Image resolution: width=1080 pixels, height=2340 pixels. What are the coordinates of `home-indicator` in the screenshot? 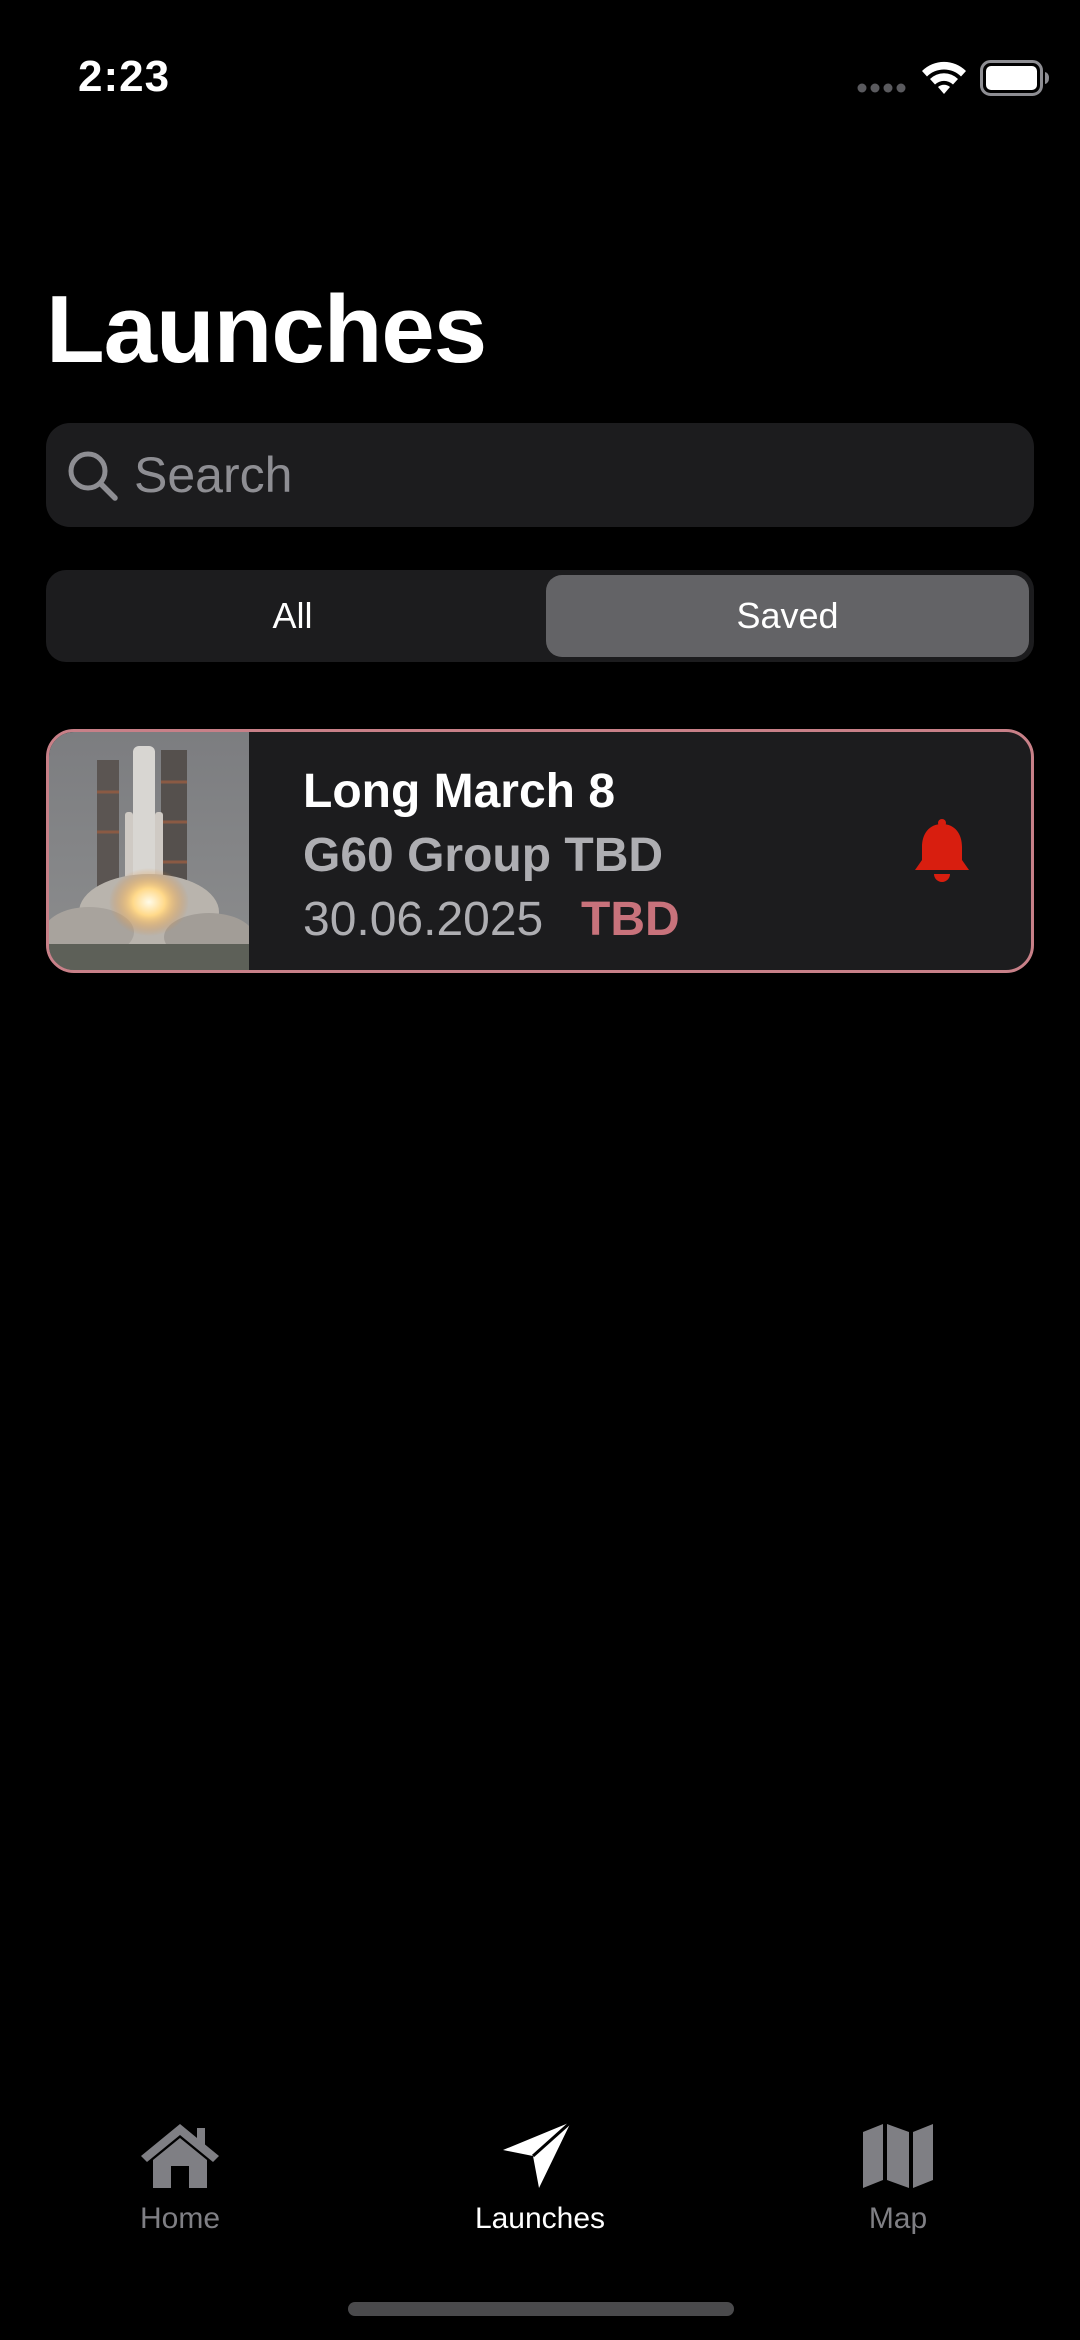 It's located at (541, 2309).